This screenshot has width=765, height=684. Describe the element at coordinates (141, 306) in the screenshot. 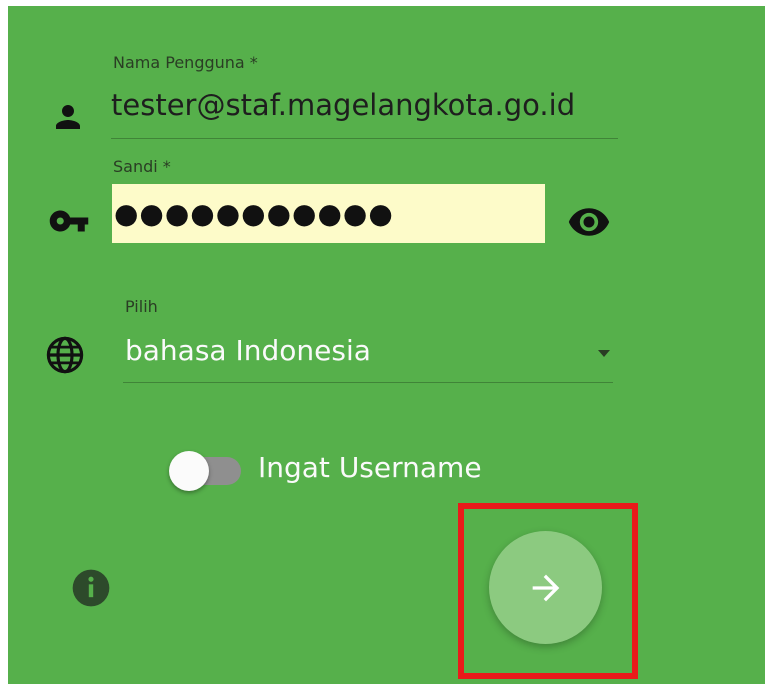

I see `language-label: Pilih` at that location.